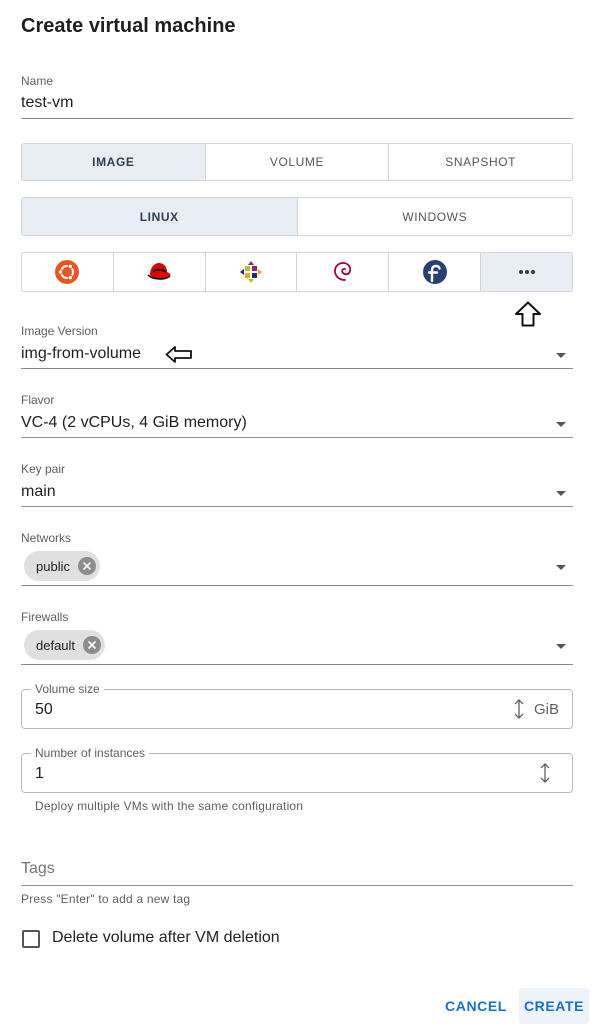 The height and width of the screenshot is (1026, 596). I want to click on source-tabs: IMAGE VOLUME SNAPSHOT, so click(297, 162).